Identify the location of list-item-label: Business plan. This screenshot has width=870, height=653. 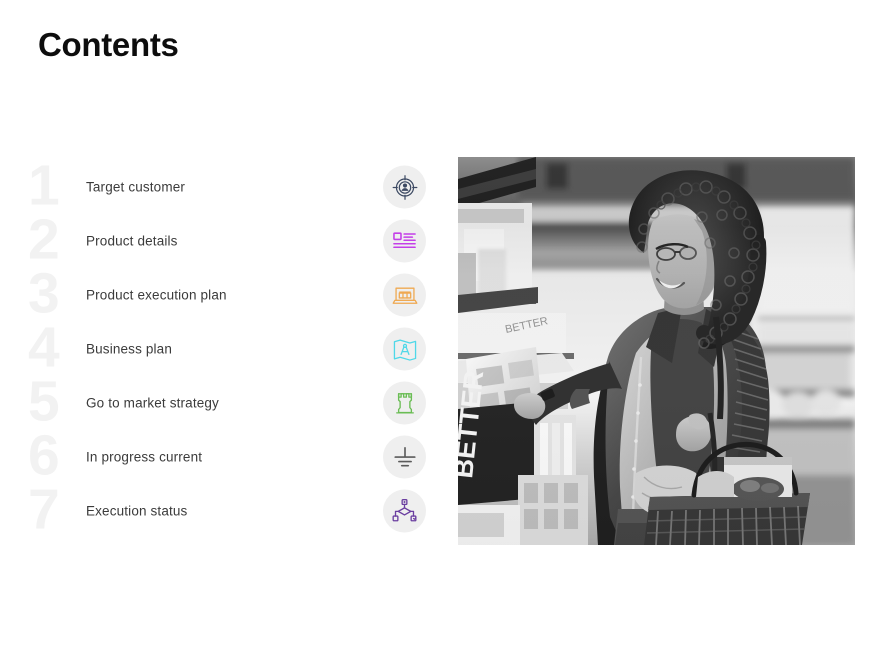
(129, 349).